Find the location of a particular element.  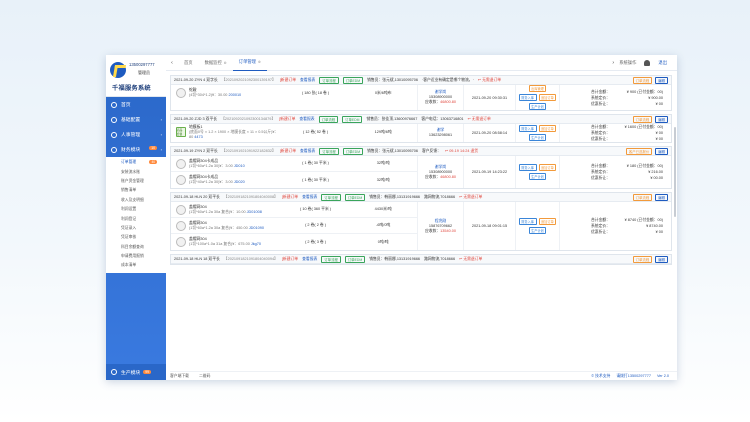

item-link: JD01090 is located at coordinates (256, 228).